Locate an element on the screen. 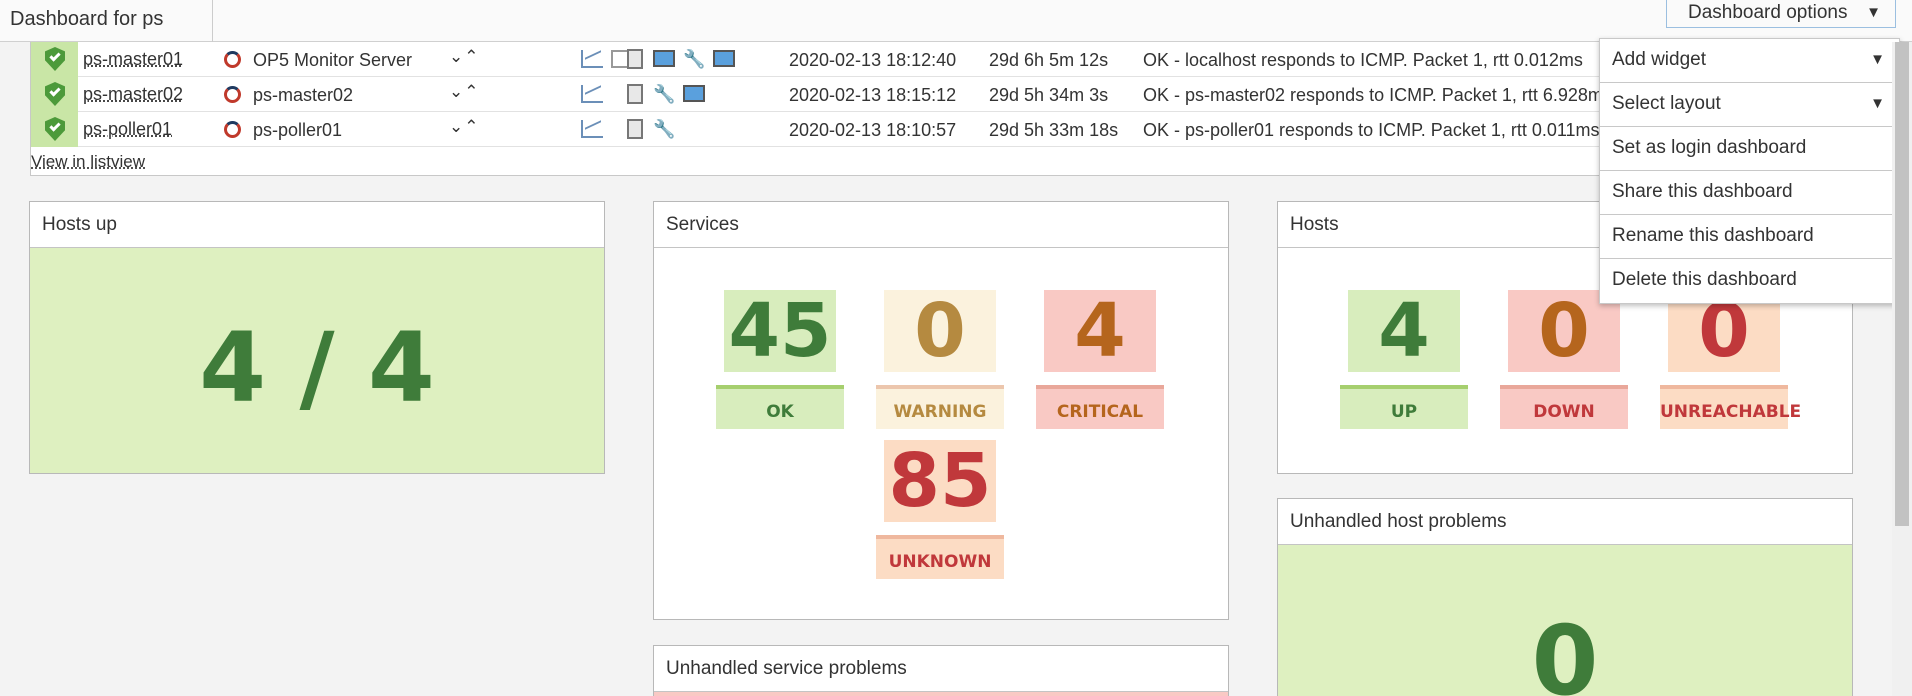  hosts-unreachable-label: UNREACHABLE is located at coordinates (1730, 407).